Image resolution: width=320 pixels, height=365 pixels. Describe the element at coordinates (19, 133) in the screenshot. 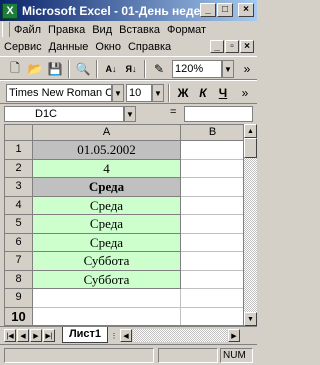

I see `select-all-corner` at that location.